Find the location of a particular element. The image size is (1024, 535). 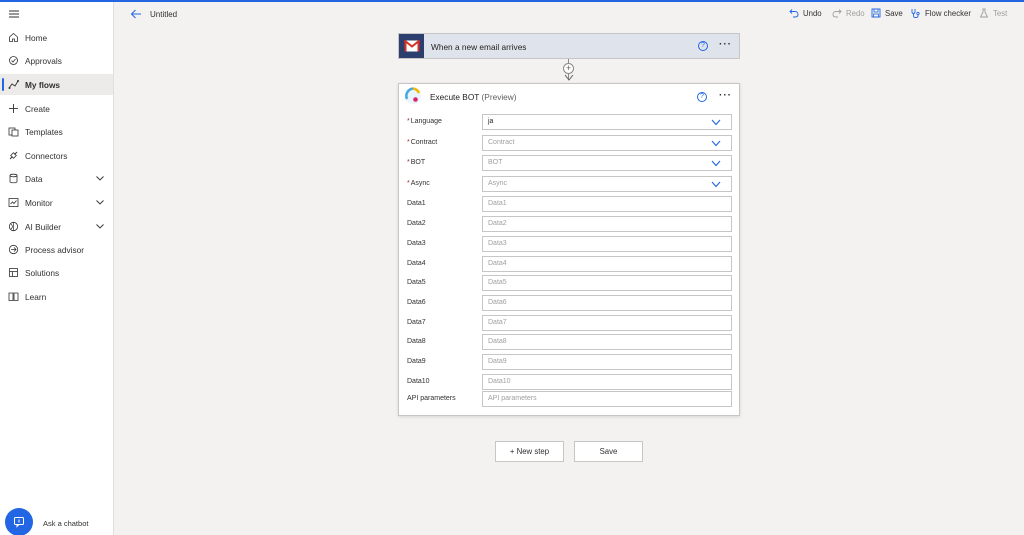

input-data2: Data2 is located at coordinates (607, 224).